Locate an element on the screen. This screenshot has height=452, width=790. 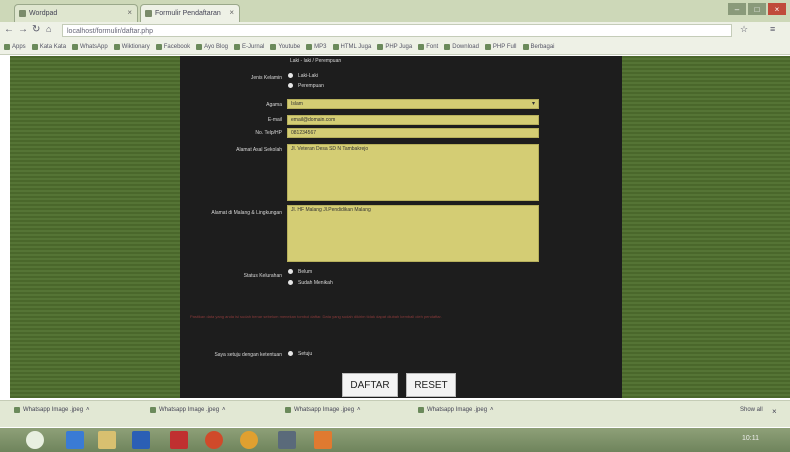
browser-icon is located at coordinates (75, 440).